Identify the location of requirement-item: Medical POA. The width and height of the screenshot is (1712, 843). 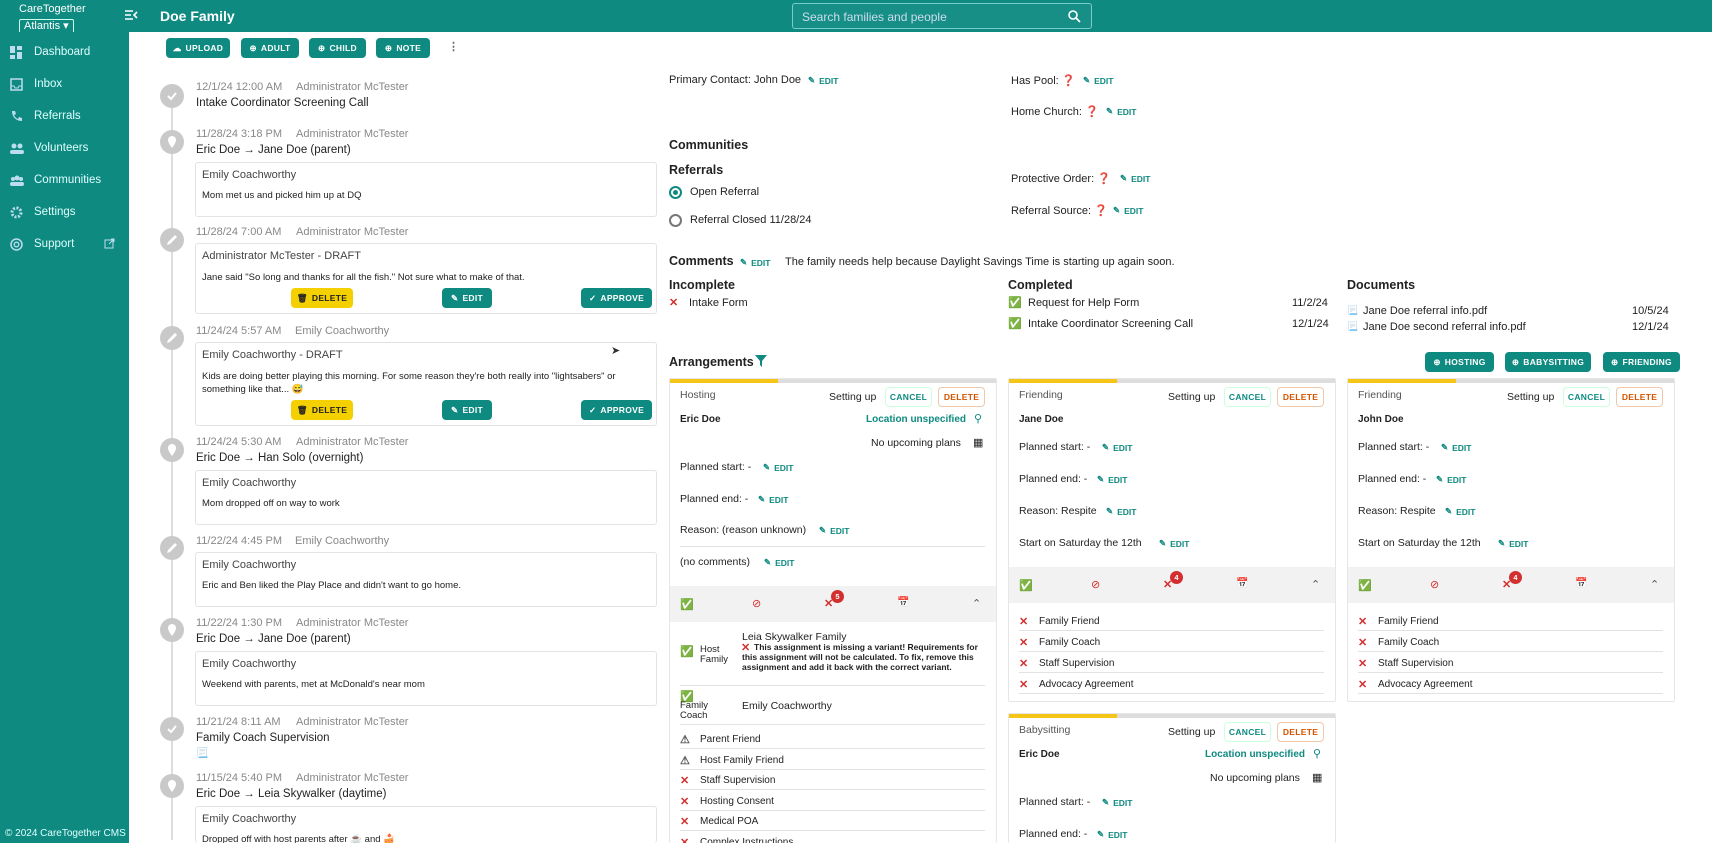
(729, 821).